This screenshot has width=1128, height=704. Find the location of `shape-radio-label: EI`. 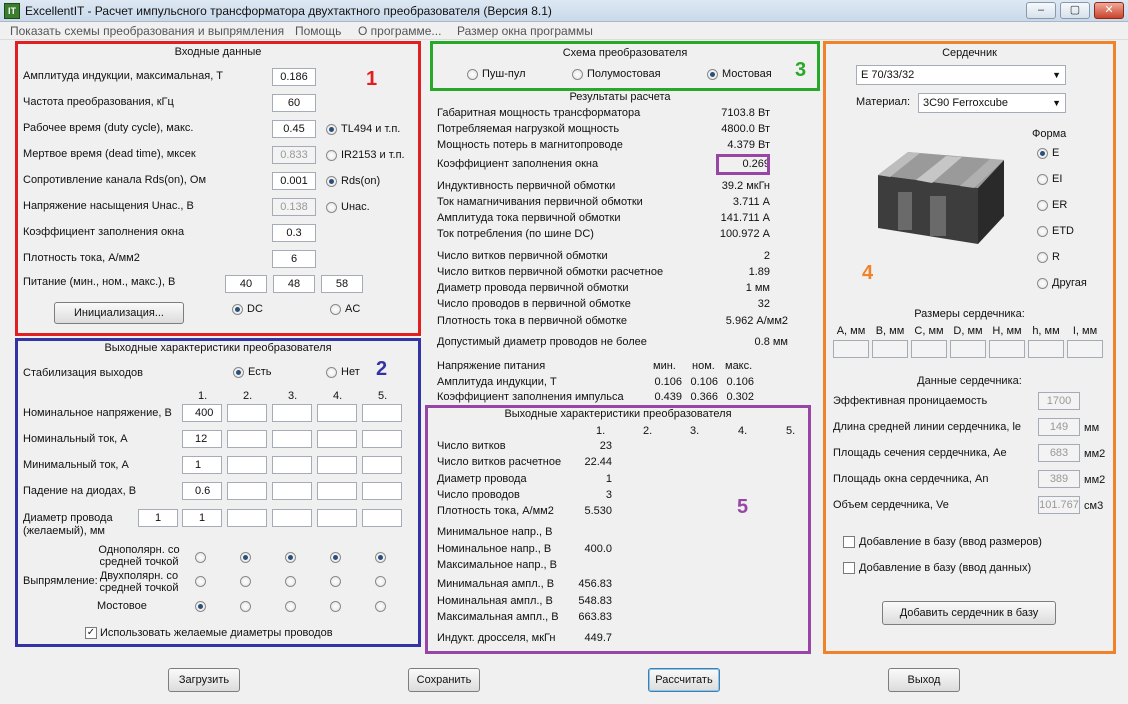

shape-radio-label: EI is located at coordinates (1057, 179).